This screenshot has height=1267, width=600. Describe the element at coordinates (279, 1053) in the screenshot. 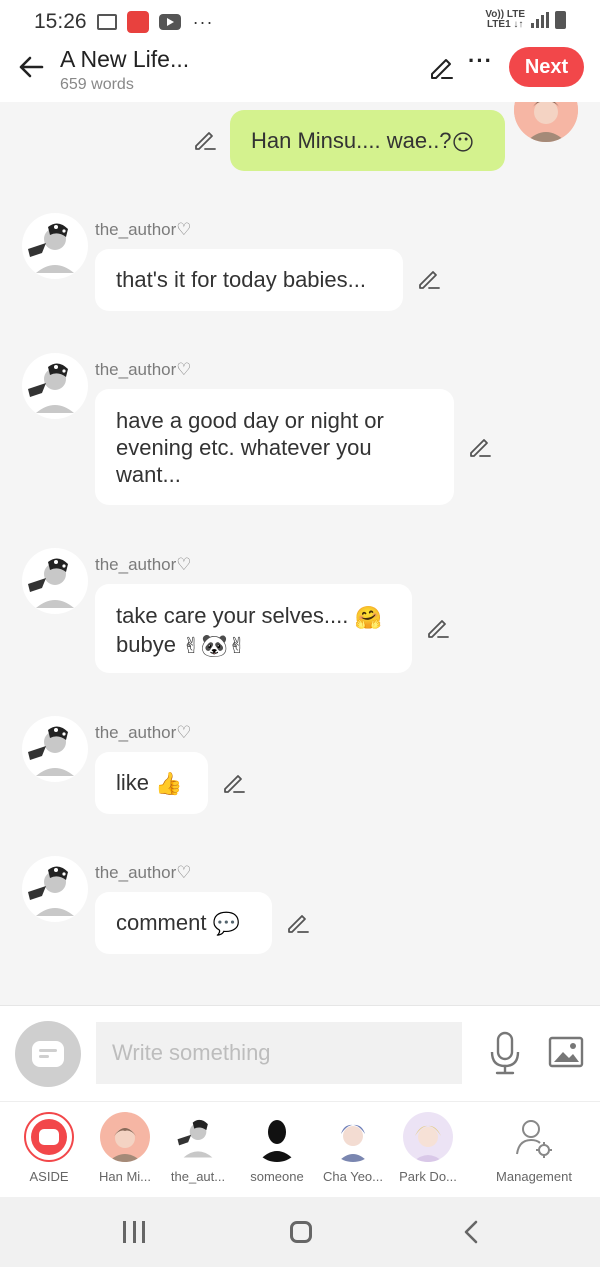

I see `message-input` at that location.